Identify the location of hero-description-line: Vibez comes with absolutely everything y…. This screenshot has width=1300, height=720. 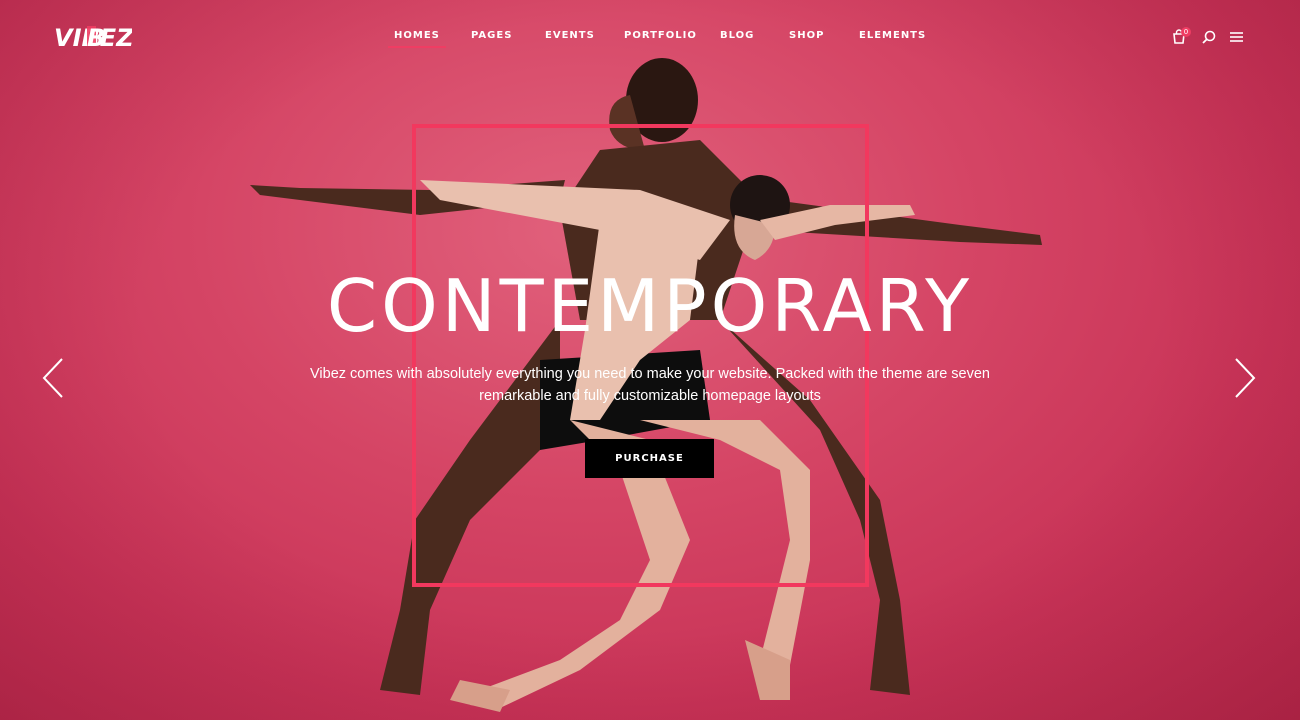
(650, 374).